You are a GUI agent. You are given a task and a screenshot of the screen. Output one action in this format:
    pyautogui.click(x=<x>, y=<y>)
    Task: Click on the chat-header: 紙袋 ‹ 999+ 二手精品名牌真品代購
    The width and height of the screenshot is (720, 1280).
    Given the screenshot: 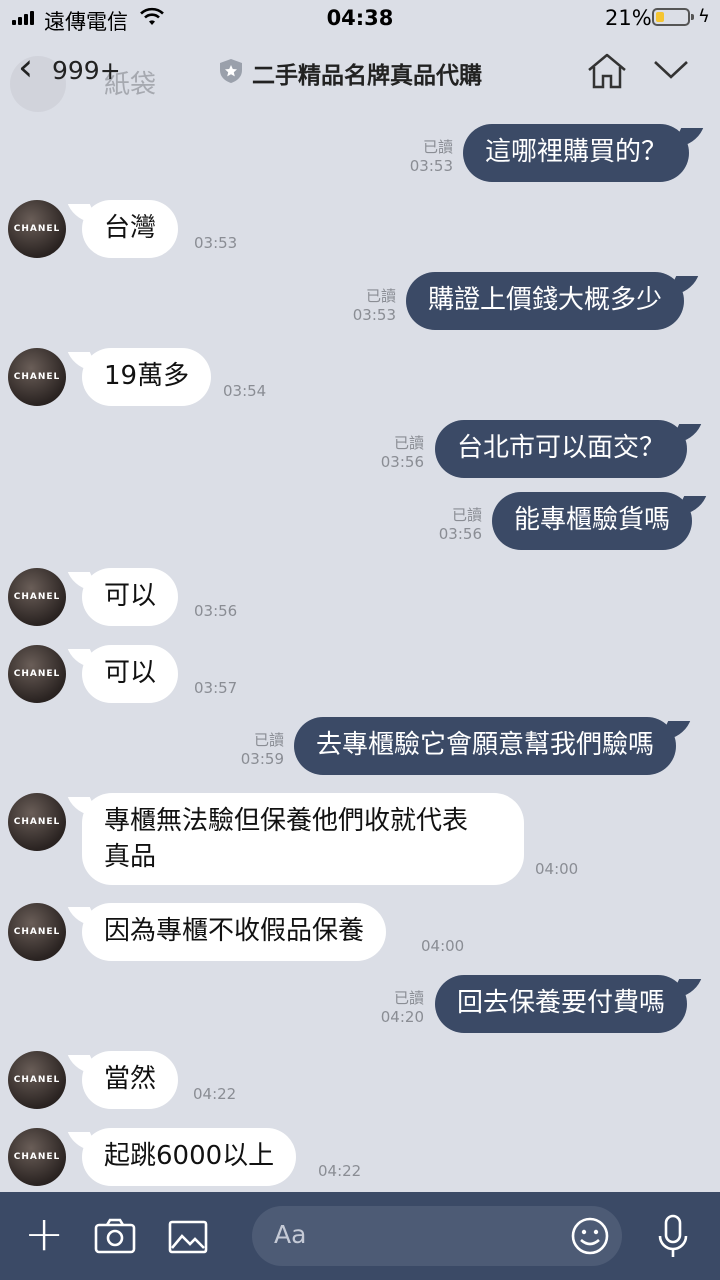 What is the action you would take?
    pyautogui.click(x=360, y=76)
    